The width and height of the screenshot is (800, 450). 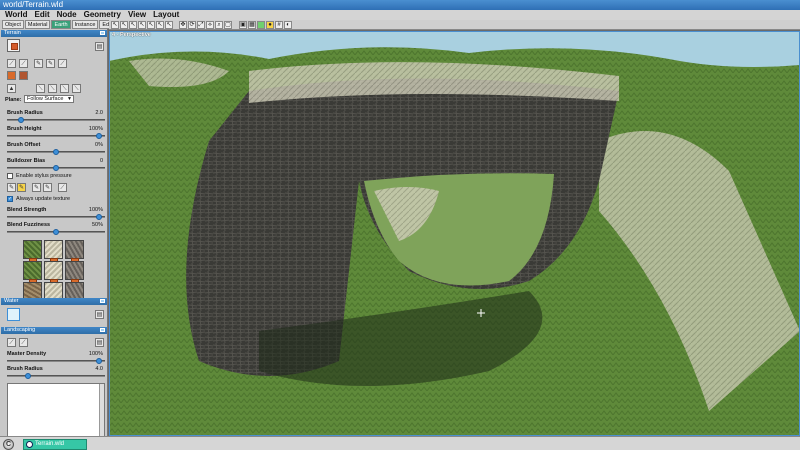 I want to click on cone-icon: ▲, so click(x=11, y=88).